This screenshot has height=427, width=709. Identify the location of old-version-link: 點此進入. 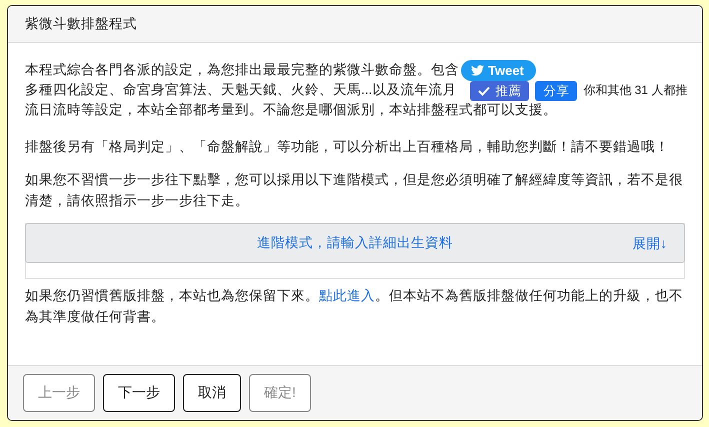
(347, 295).